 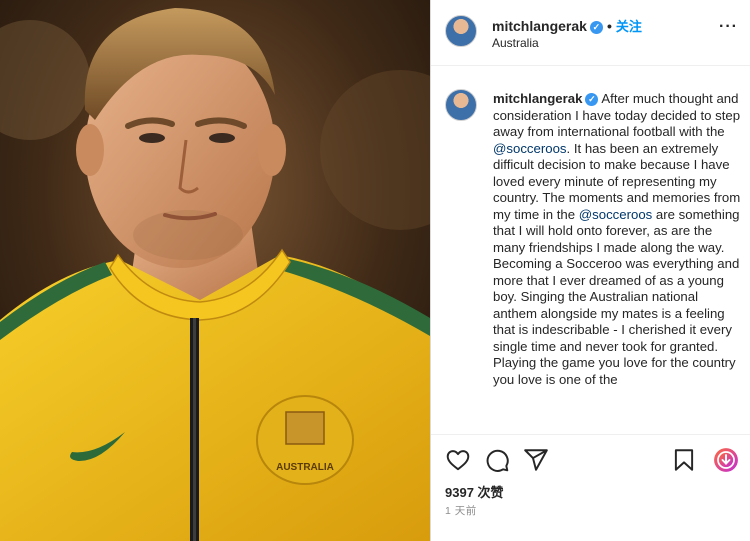 What do you see at coordinates (684, 460) in the screenshot?
I see `bookmark-icon` at bounding box center [684, 460].